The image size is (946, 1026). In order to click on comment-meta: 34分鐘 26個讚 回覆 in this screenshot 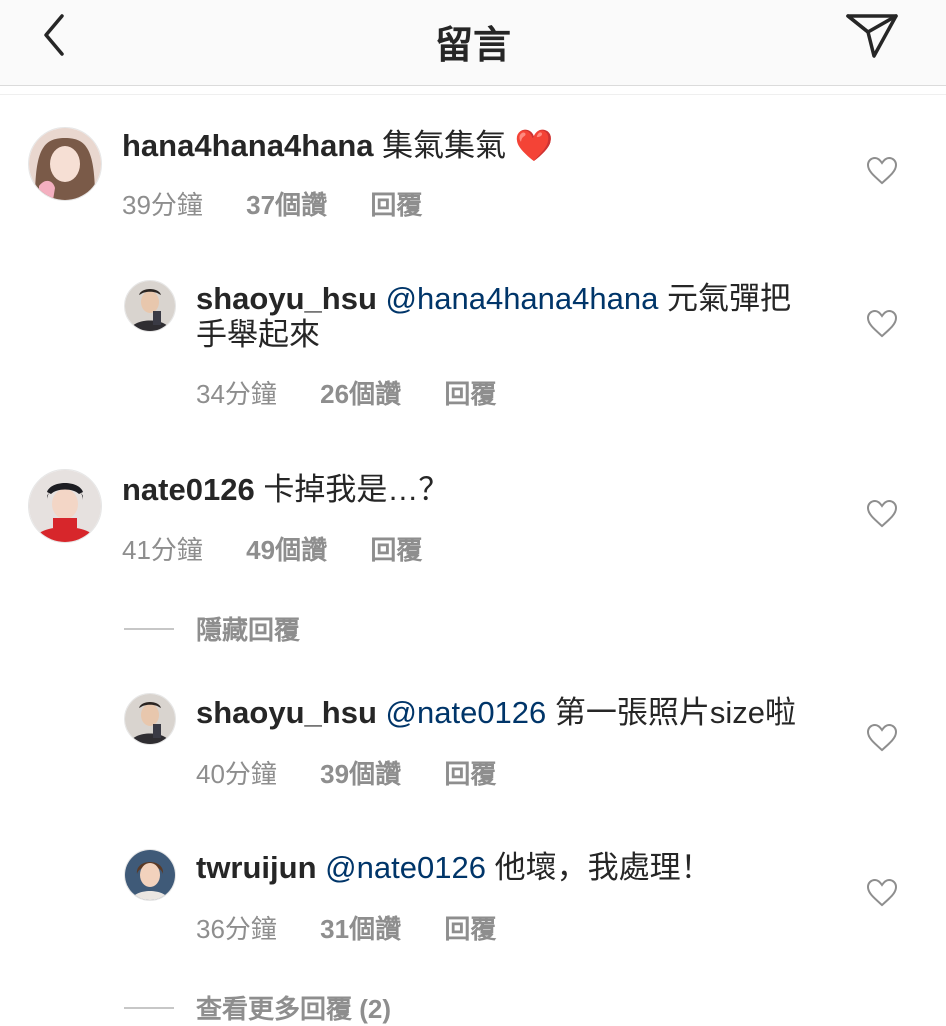, I will do `click(364, 392)`.